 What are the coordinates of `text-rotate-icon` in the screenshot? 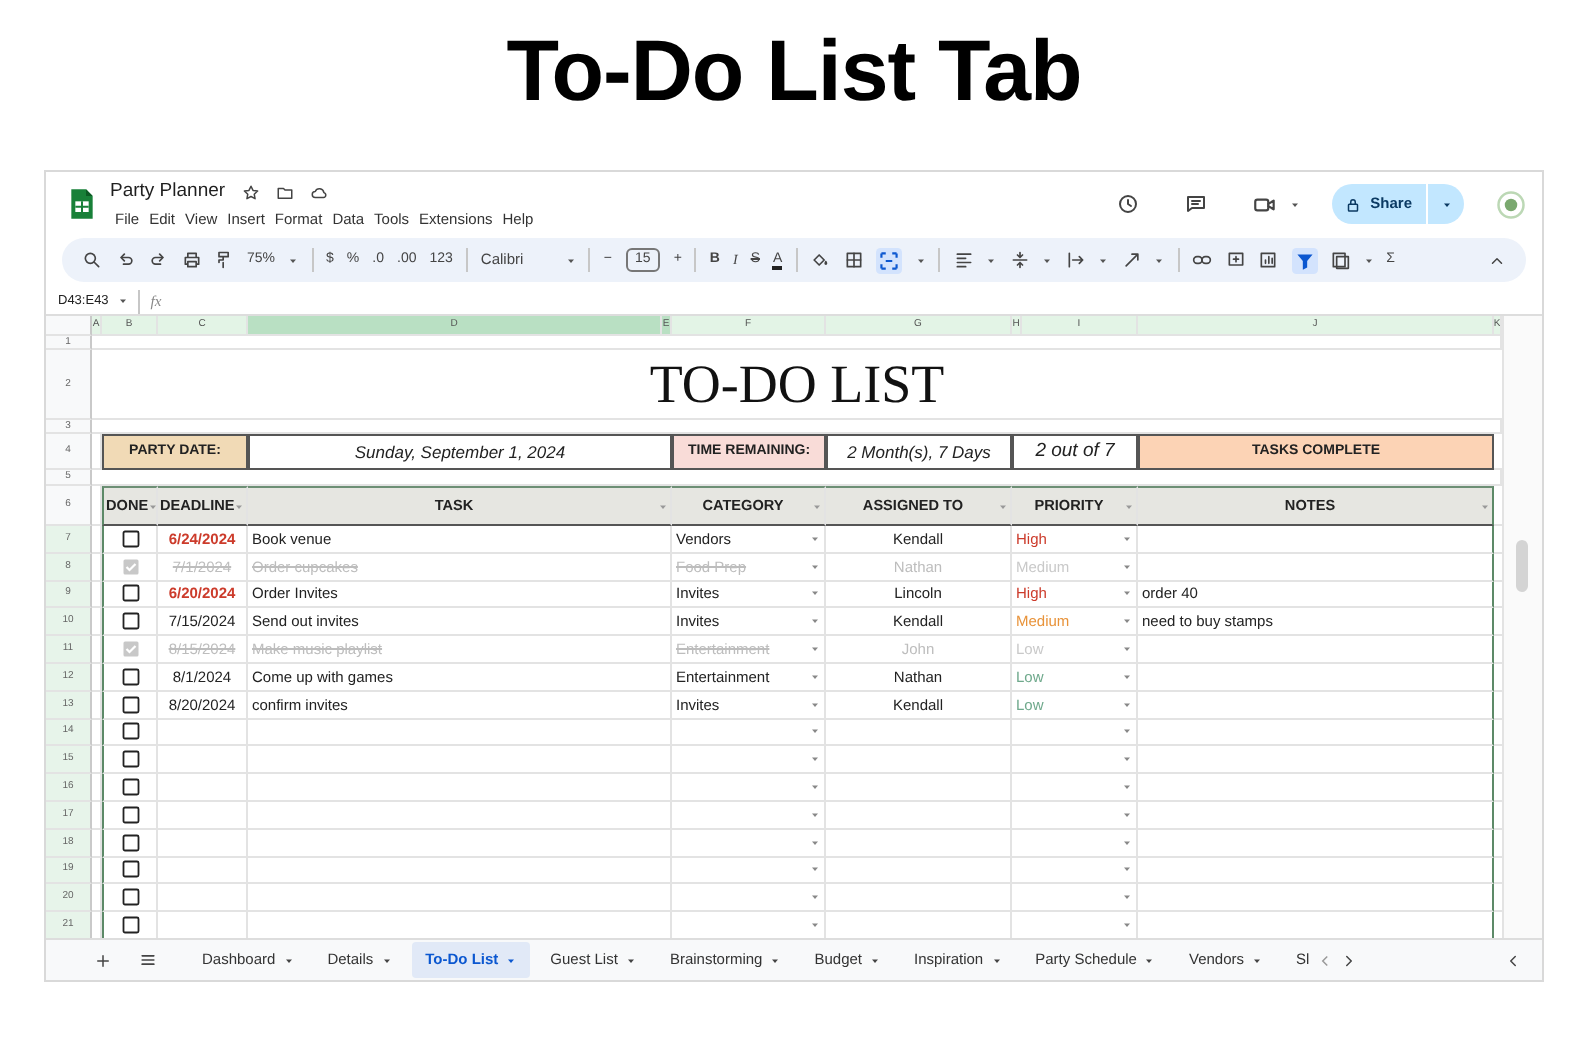 It's located at (1131, 260).